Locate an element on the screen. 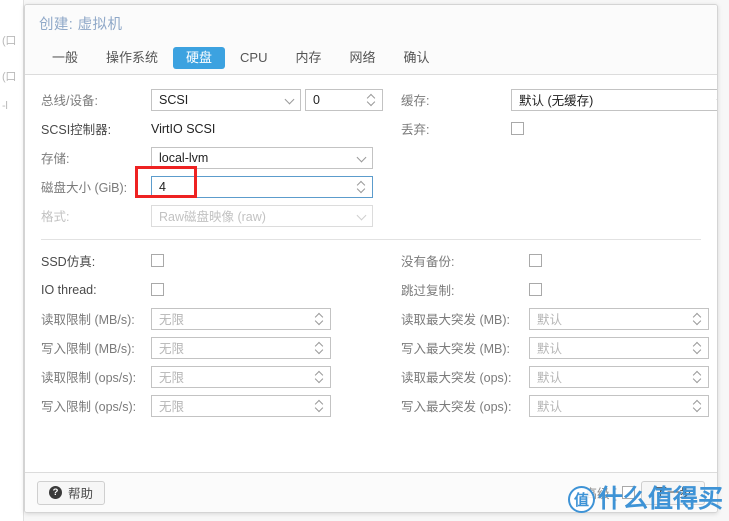  skip-replication-label: 跳过复制: is located at coordinates (428, 291).